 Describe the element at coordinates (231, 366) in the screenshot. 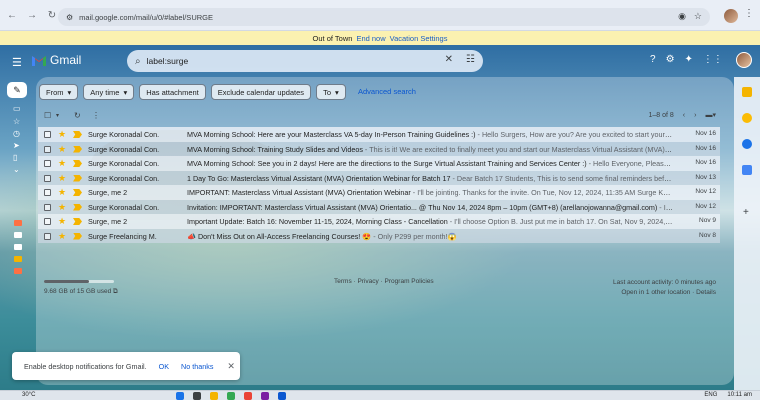

I see `close-icon: ✕` at that location.